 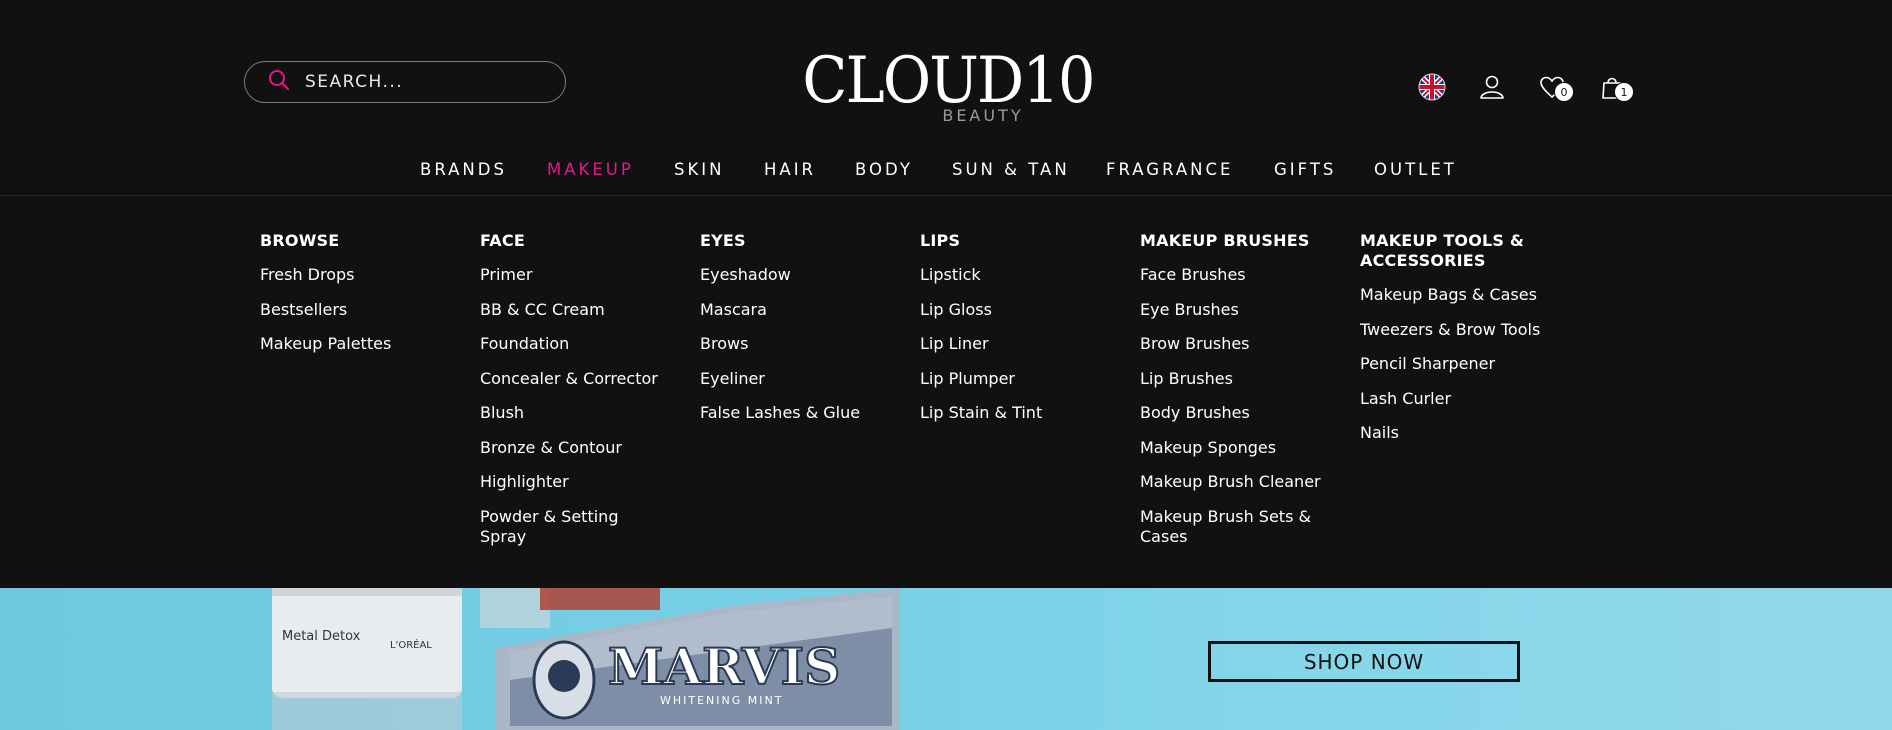 What do you see at coordinates (1245, 448) in the screenshot?
I see `menu-link: Makeup Sponges` at bounding box center [1245, 448].